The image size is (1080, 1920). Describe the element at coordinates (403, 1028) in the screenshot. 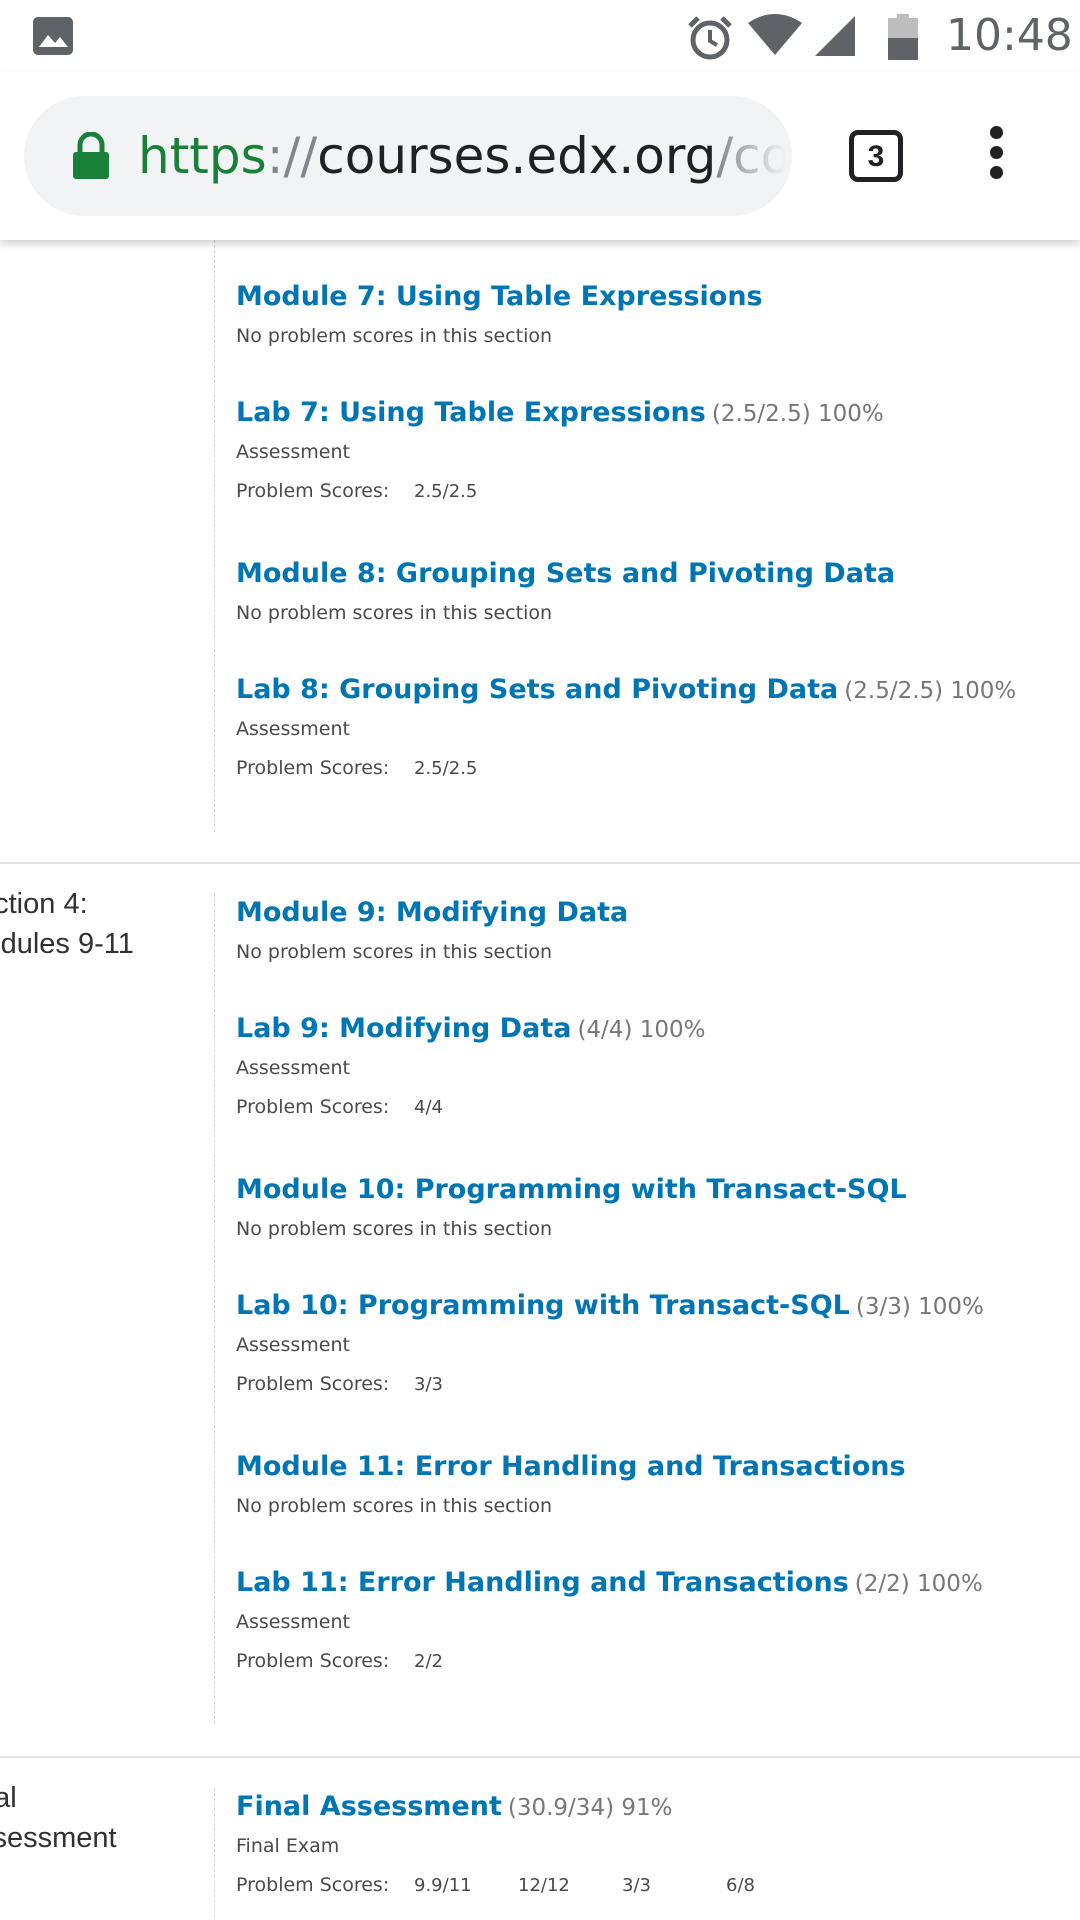

I see `subsection-link: Lab 9: Modifying Data` at that location.